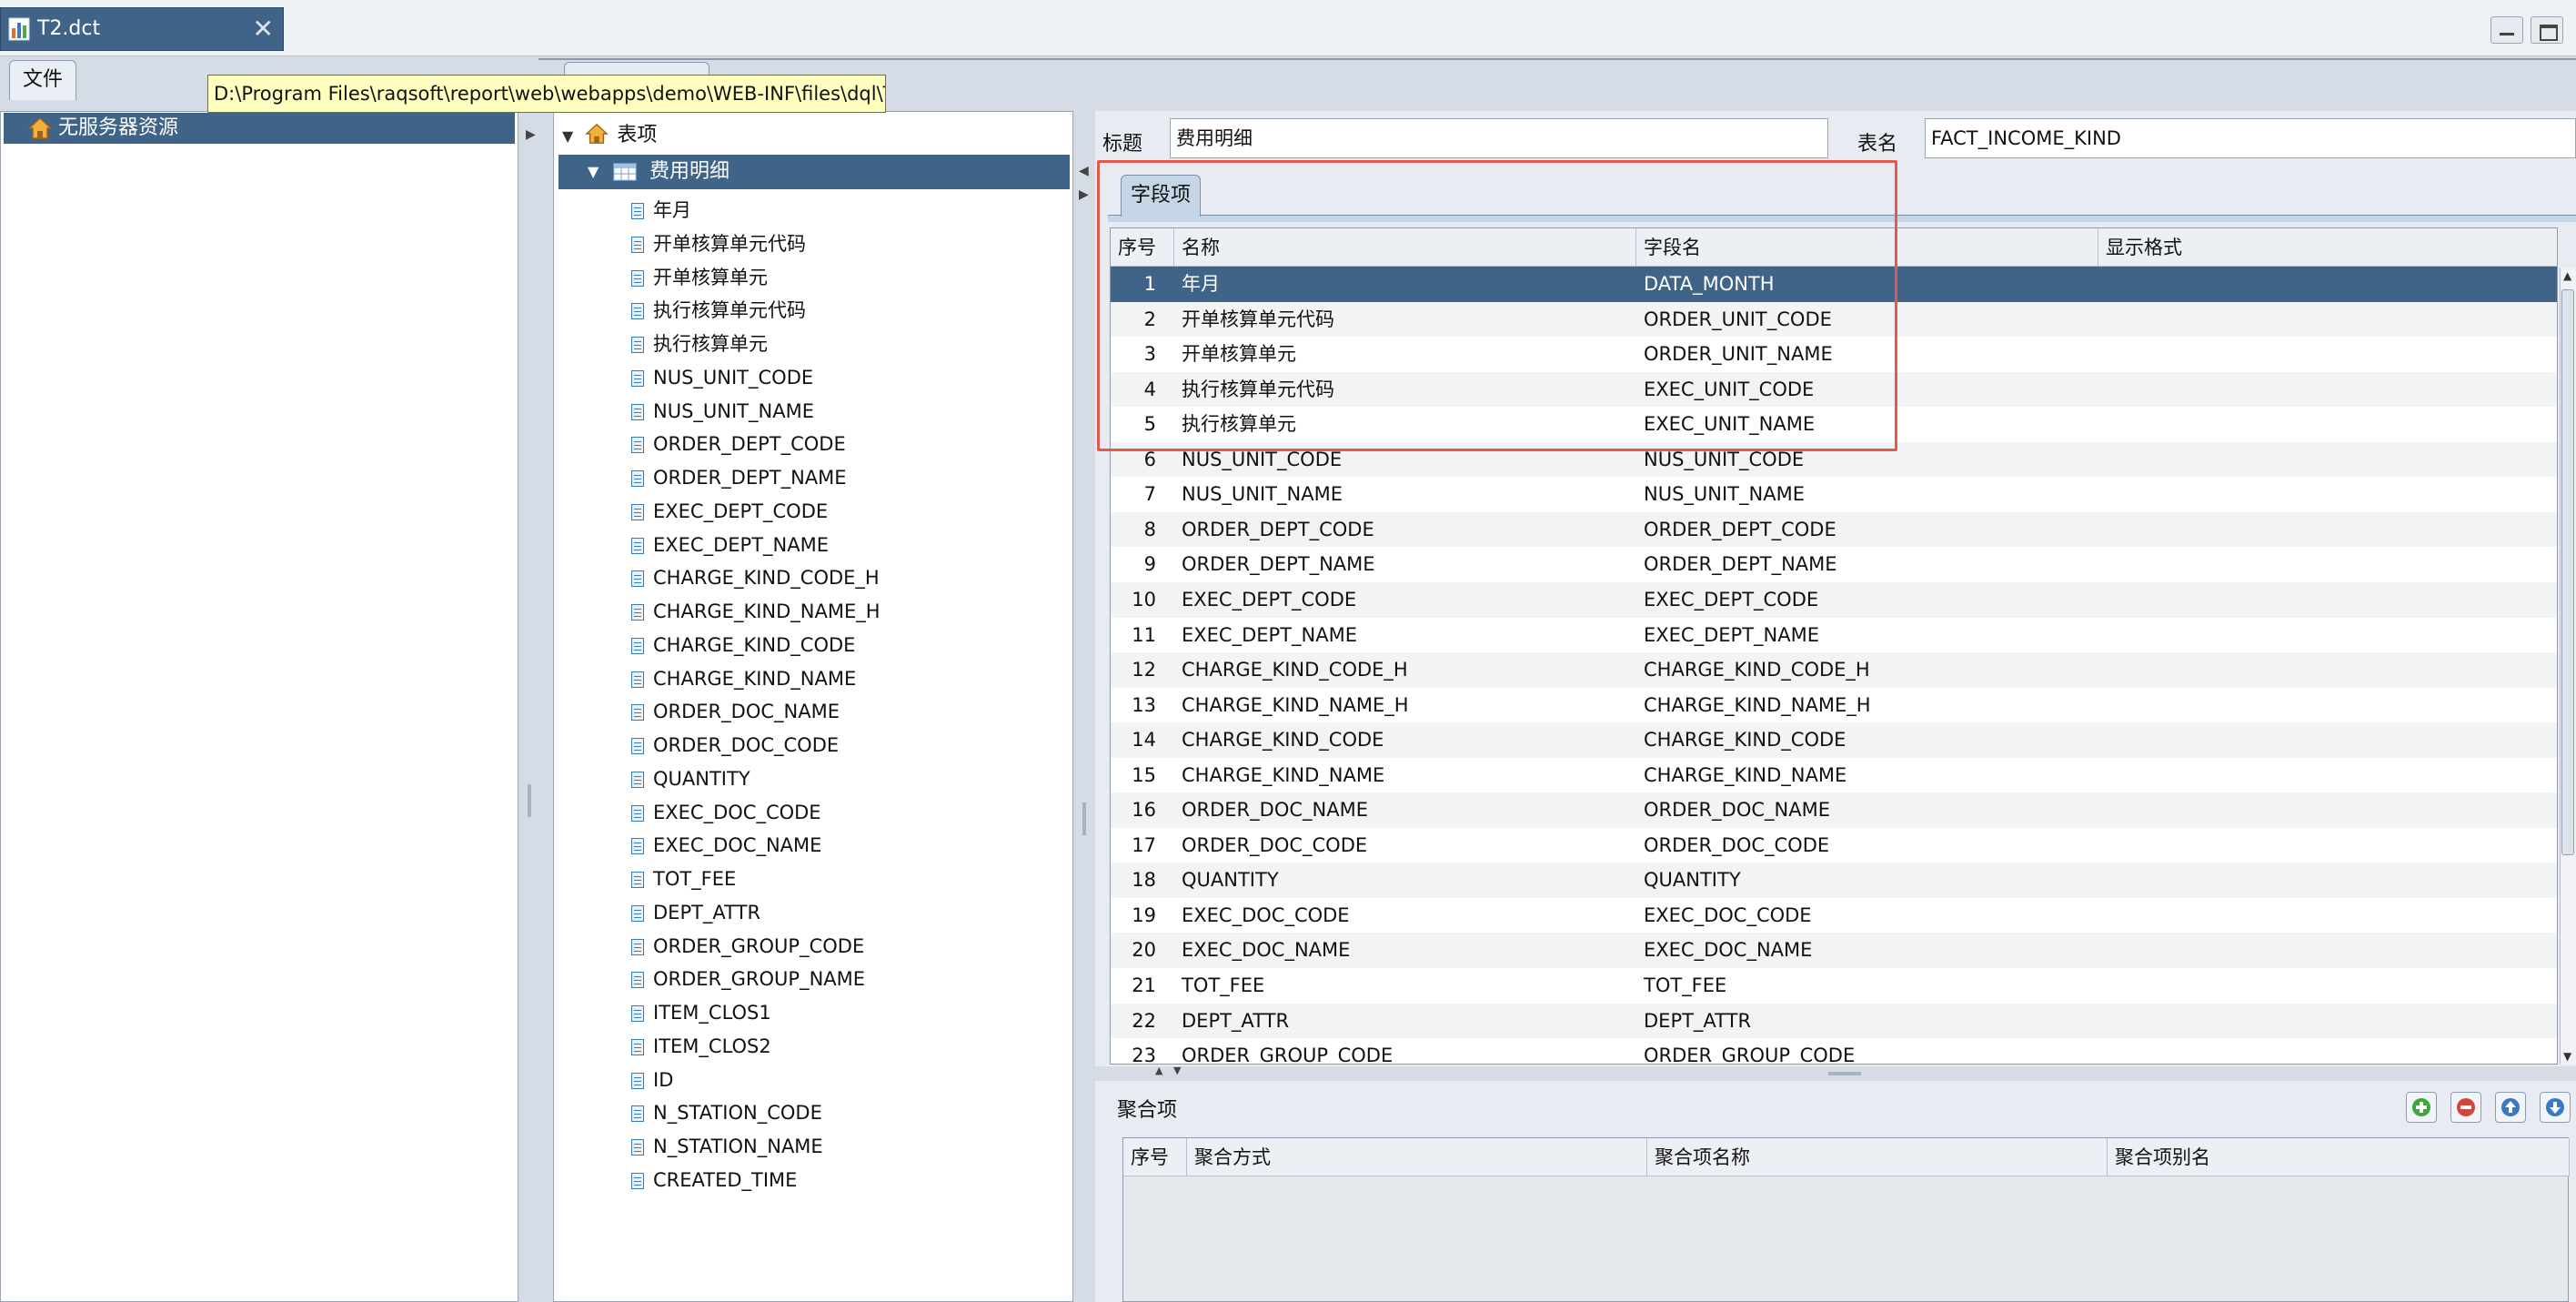  I want to click on cell-field: ORDER_DOC_NAME, so click(1737, 809).